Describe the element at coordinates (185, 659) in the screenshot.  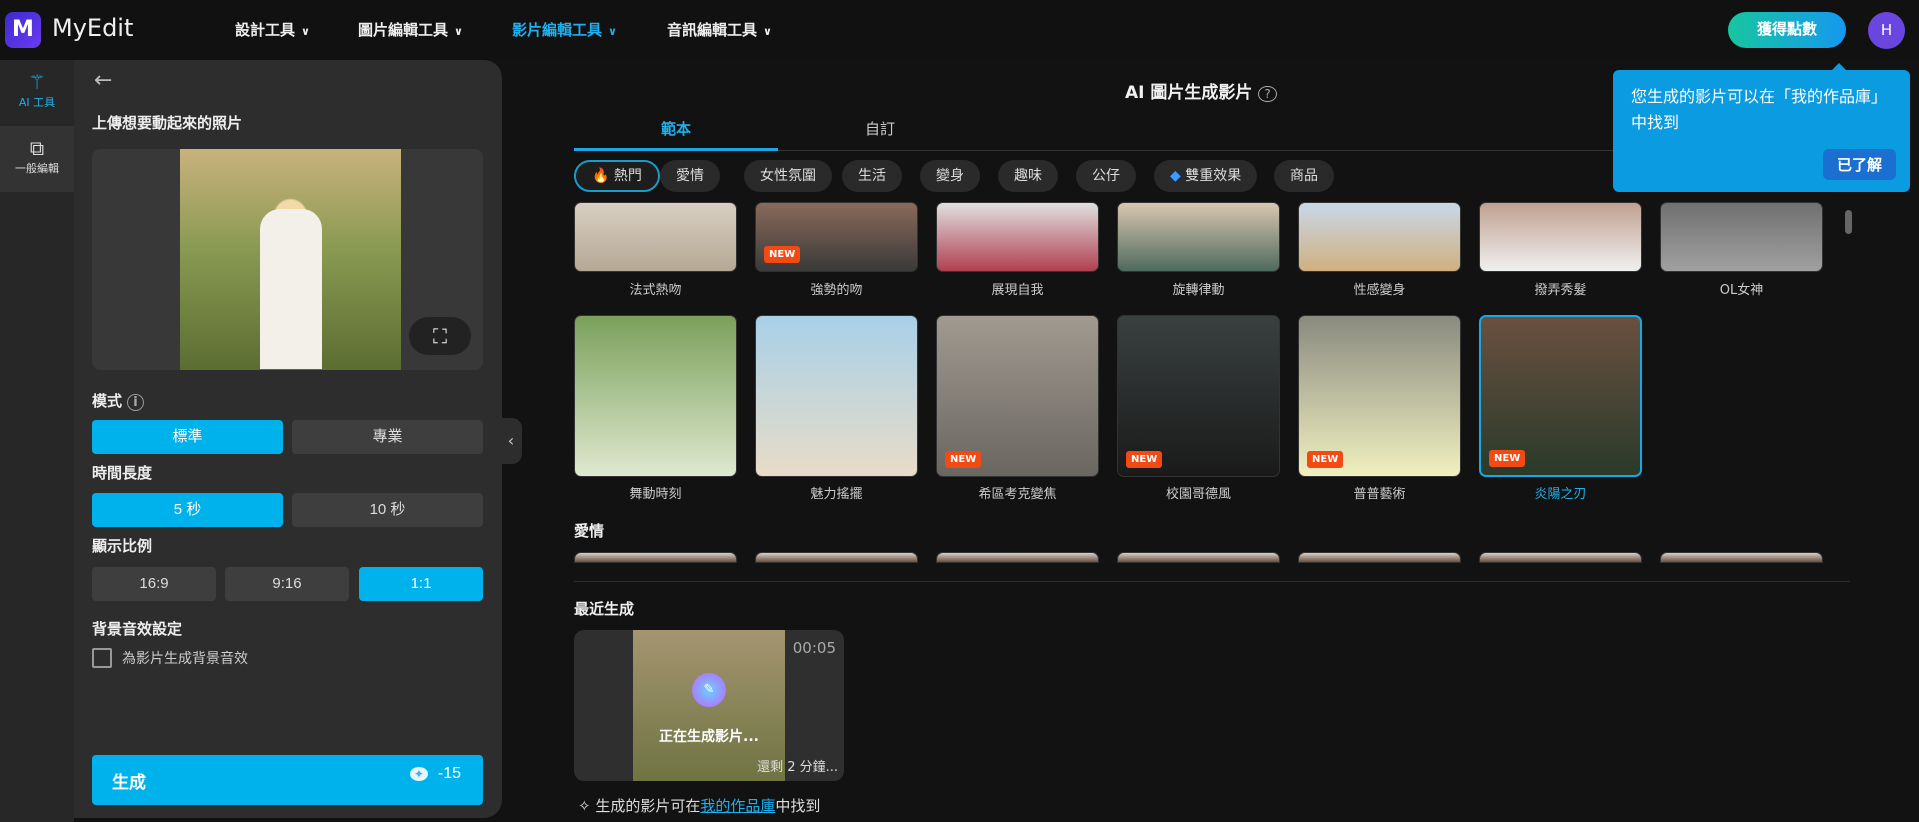
I see `audio-checkbox-label: 為影片生成背景音效` at that location.